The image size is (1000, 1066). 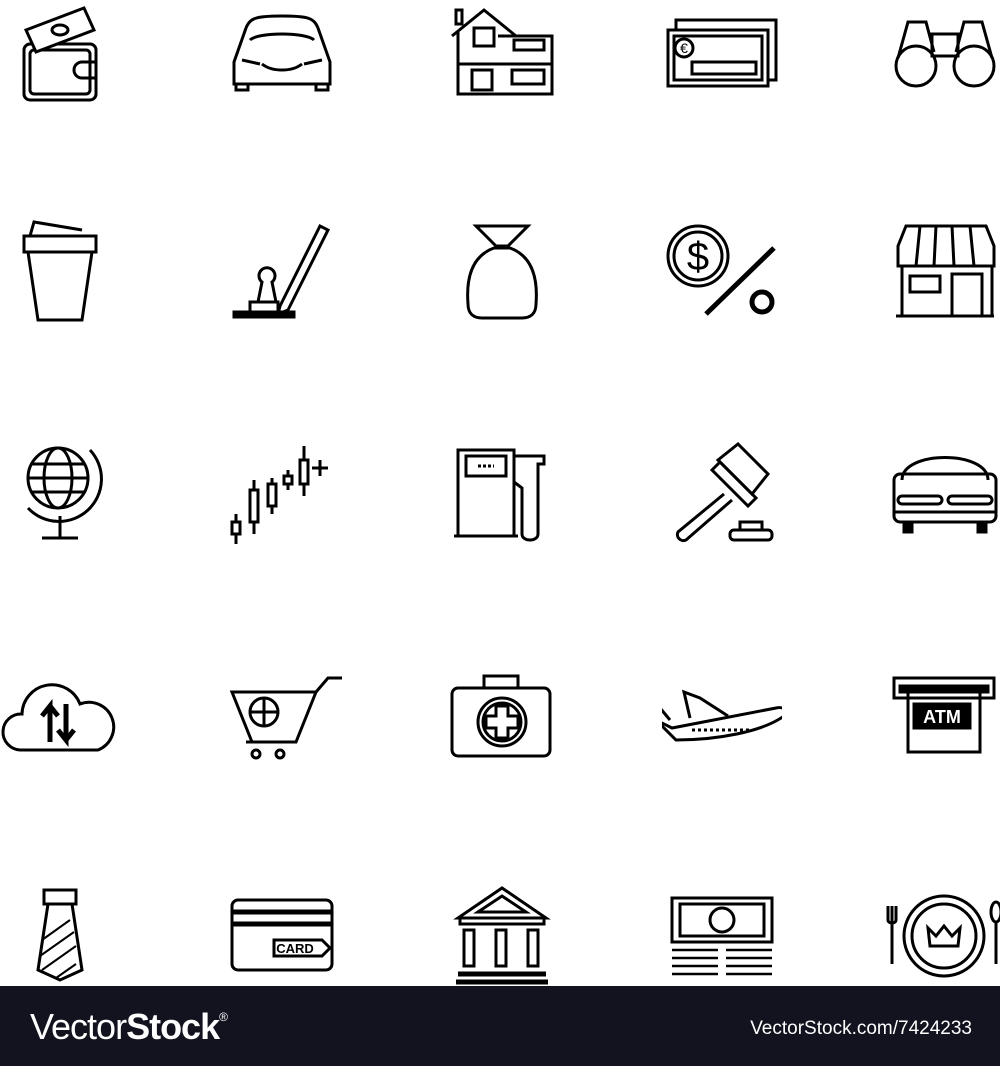 I want to click on necktie-icon, so click(x=60, y=935).